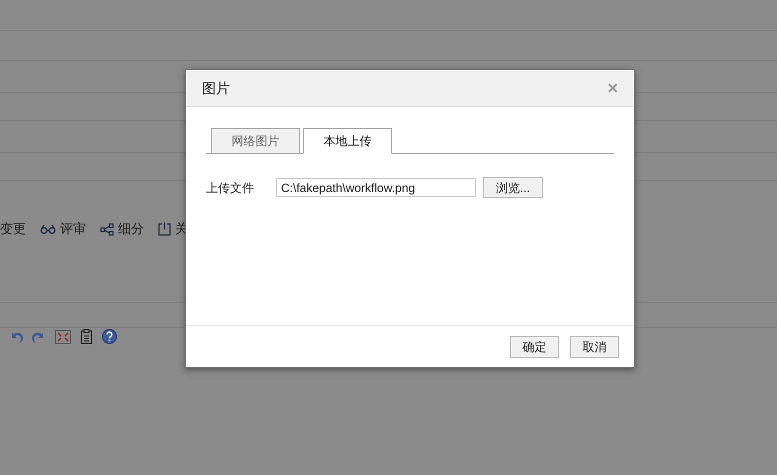  Describe the element at coordinates (131, 229) in the screenshot. I see `action-link: 细分` at that location.